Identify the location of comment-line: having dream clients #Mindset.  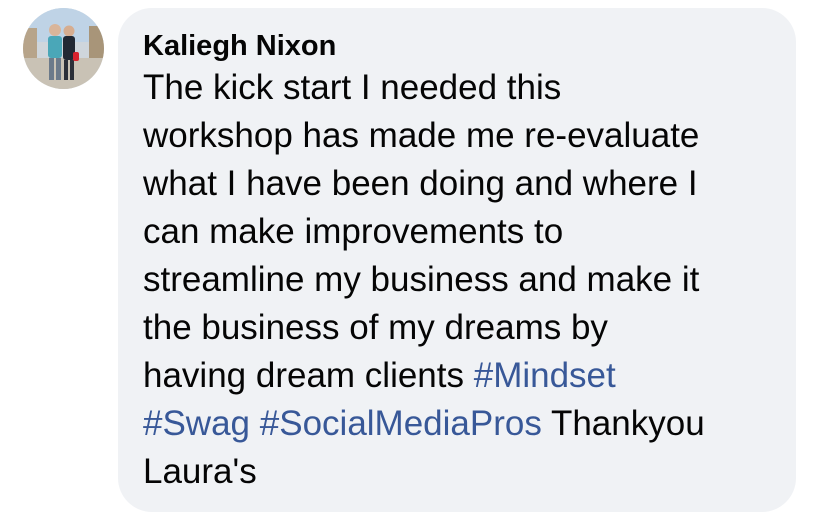
(459, 376).